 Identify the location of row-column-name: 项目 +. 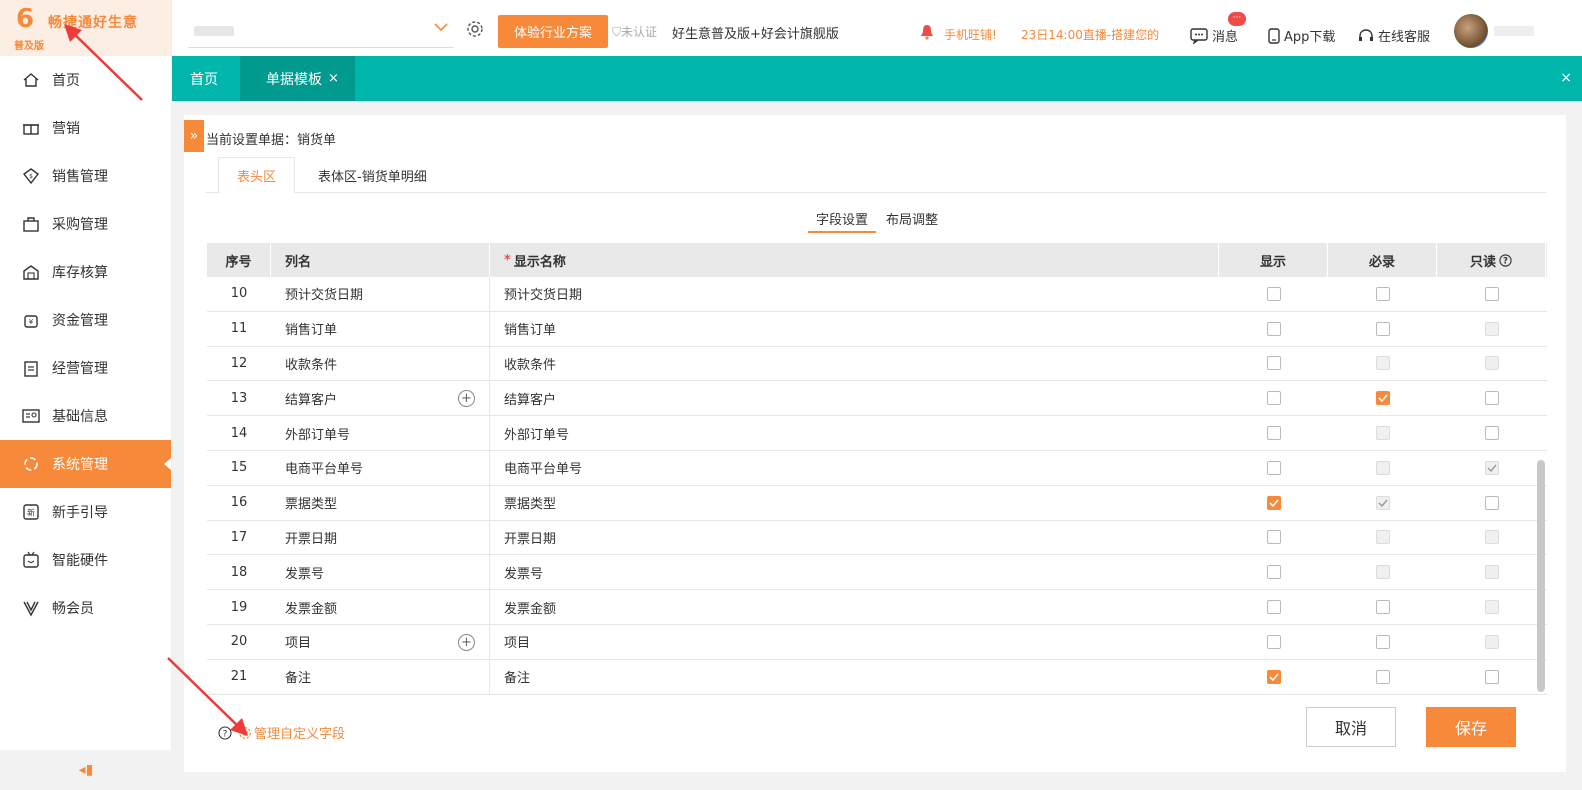
(380, 641).